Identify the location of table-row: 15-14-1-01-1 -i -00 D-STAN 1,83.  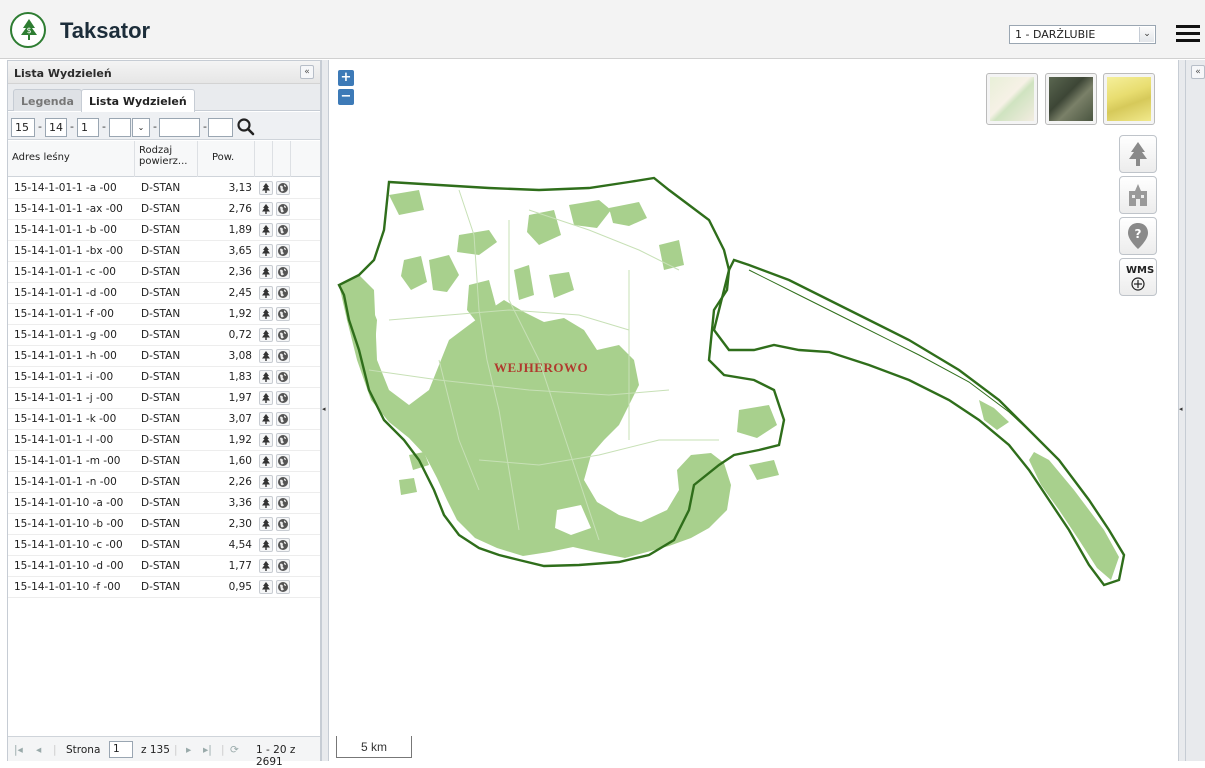
(164, 377).